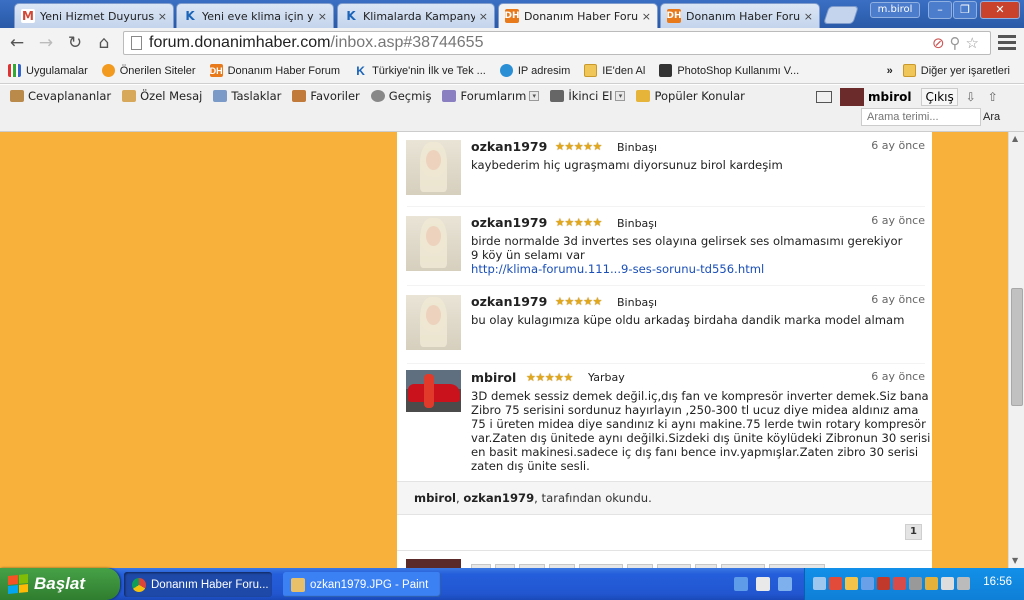 This screenshot has height=600, width=1024. I want to click on other-bookmarks: Diğer yer işaretleri, so click(956, 70).